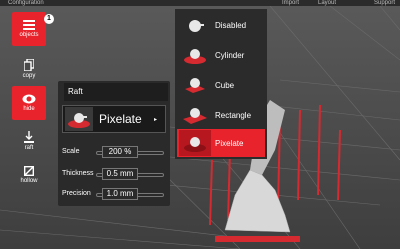 This screenshot has width=400, height=249. I want to click on precision-label: Precision, so click(76, 193).